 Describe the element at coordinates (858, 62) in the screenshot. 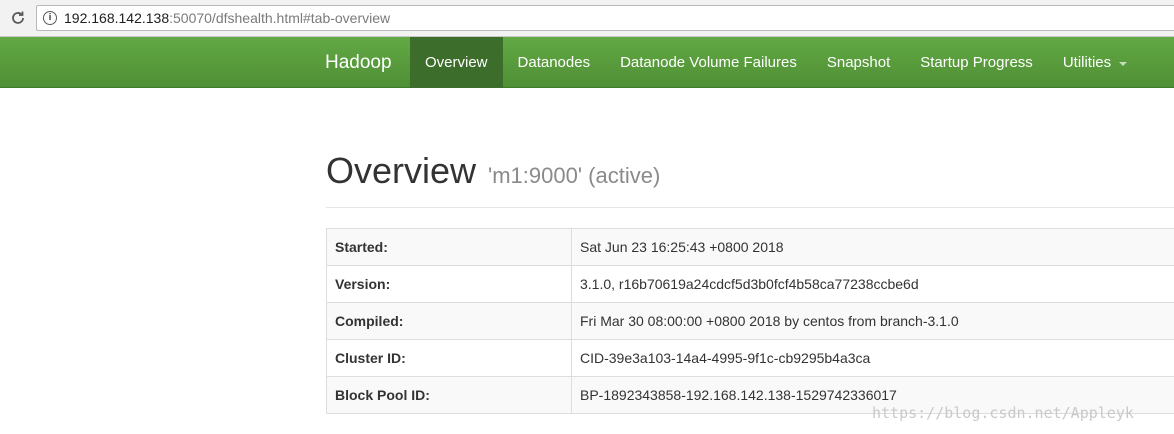

I see `tab-snapshot: Snapshot` at that location.